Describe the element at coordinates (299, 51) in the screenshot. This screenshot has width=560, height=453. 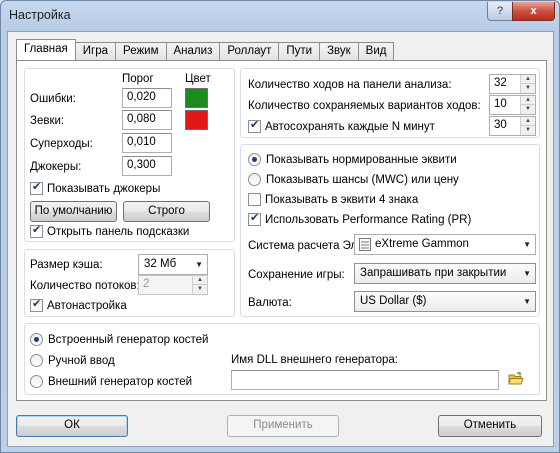
I see `tab-paths: Пути` at that location.